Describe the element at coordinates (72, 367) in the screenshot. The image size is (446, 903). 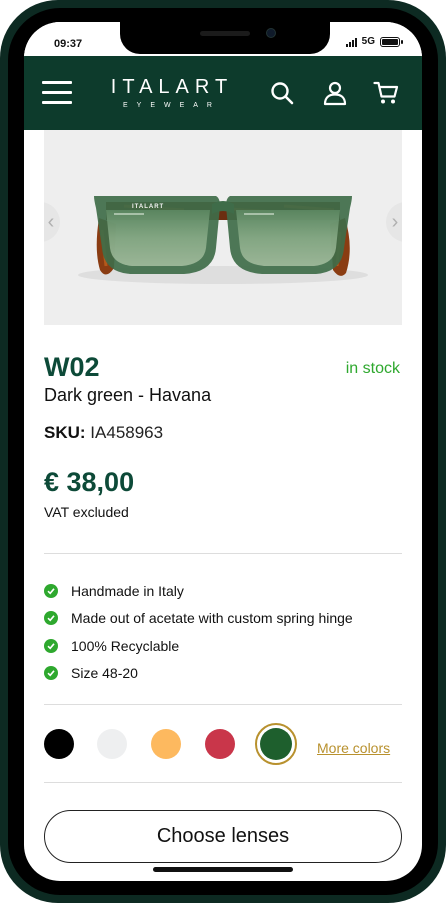
I see `product-model: W02` at that location.